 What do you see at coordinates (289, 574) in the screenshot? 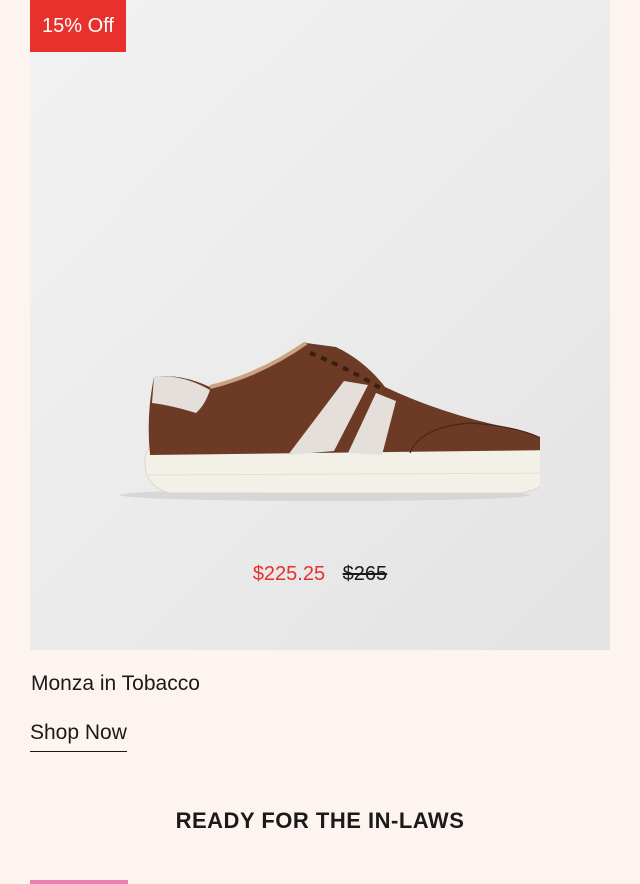
I see `sale-price: $225.25` at bounding box center [289, 574].